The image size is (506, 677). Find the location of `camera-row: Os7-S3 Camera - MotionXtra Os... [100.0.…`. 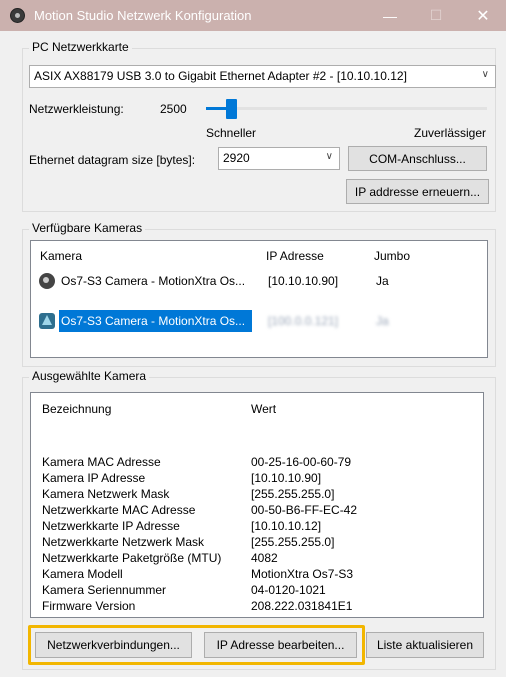

camera-row: Os7-S3 Camera - MotionXtra Os... [100.0.… is located at coordinates (259, 321).